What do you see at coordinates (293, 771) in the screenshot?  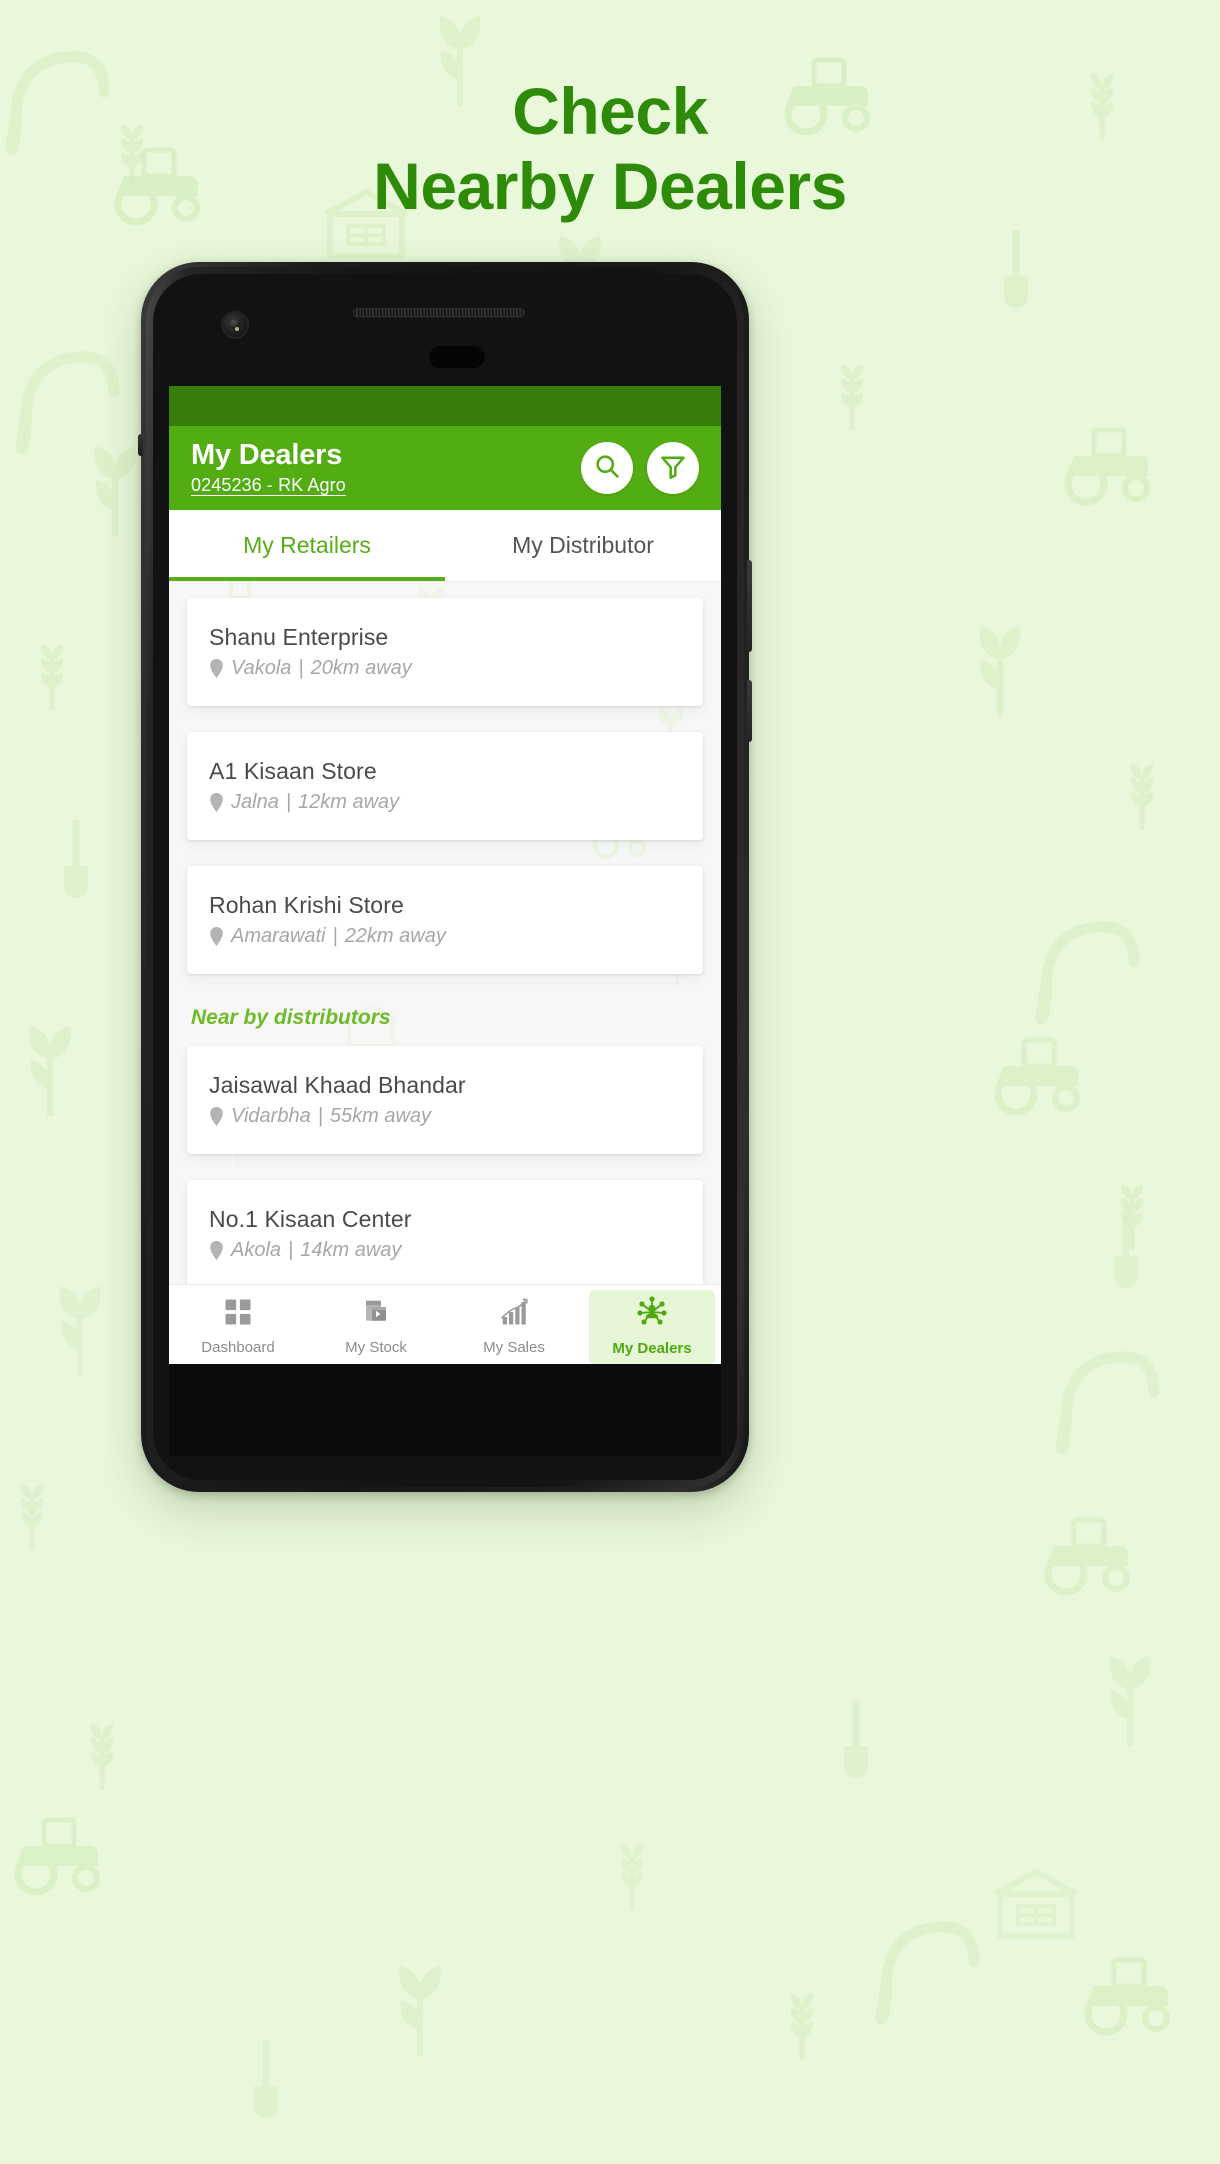 I see `dealer-name: A1 Kisaan Store` at bounding box center [293, 771].